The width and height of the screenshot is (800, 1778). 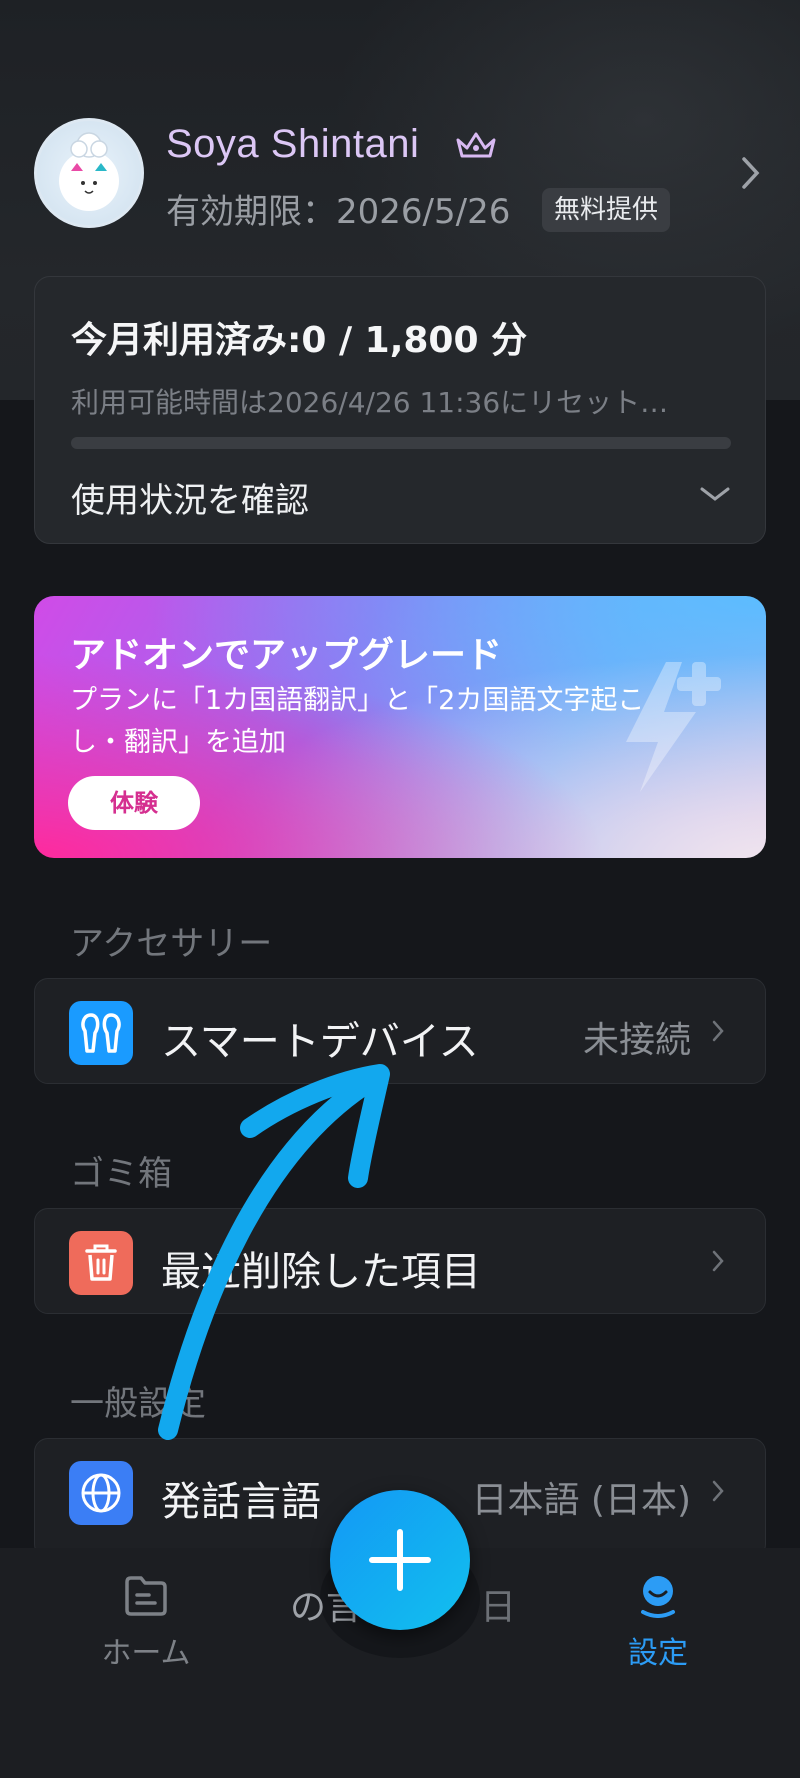 What do you see at coordinates (146, 1653) in the screenshot?
I see `nav-home-label: ホーム` at bounding box center [146, 1653].